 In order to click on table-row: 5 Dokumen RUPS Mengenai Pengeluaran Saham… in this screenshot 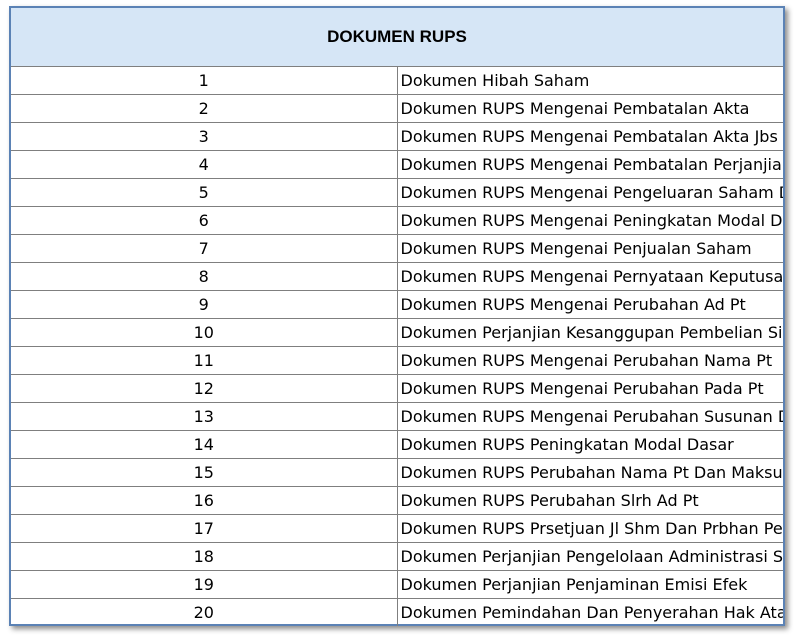, I will do `click(397, 192)`.